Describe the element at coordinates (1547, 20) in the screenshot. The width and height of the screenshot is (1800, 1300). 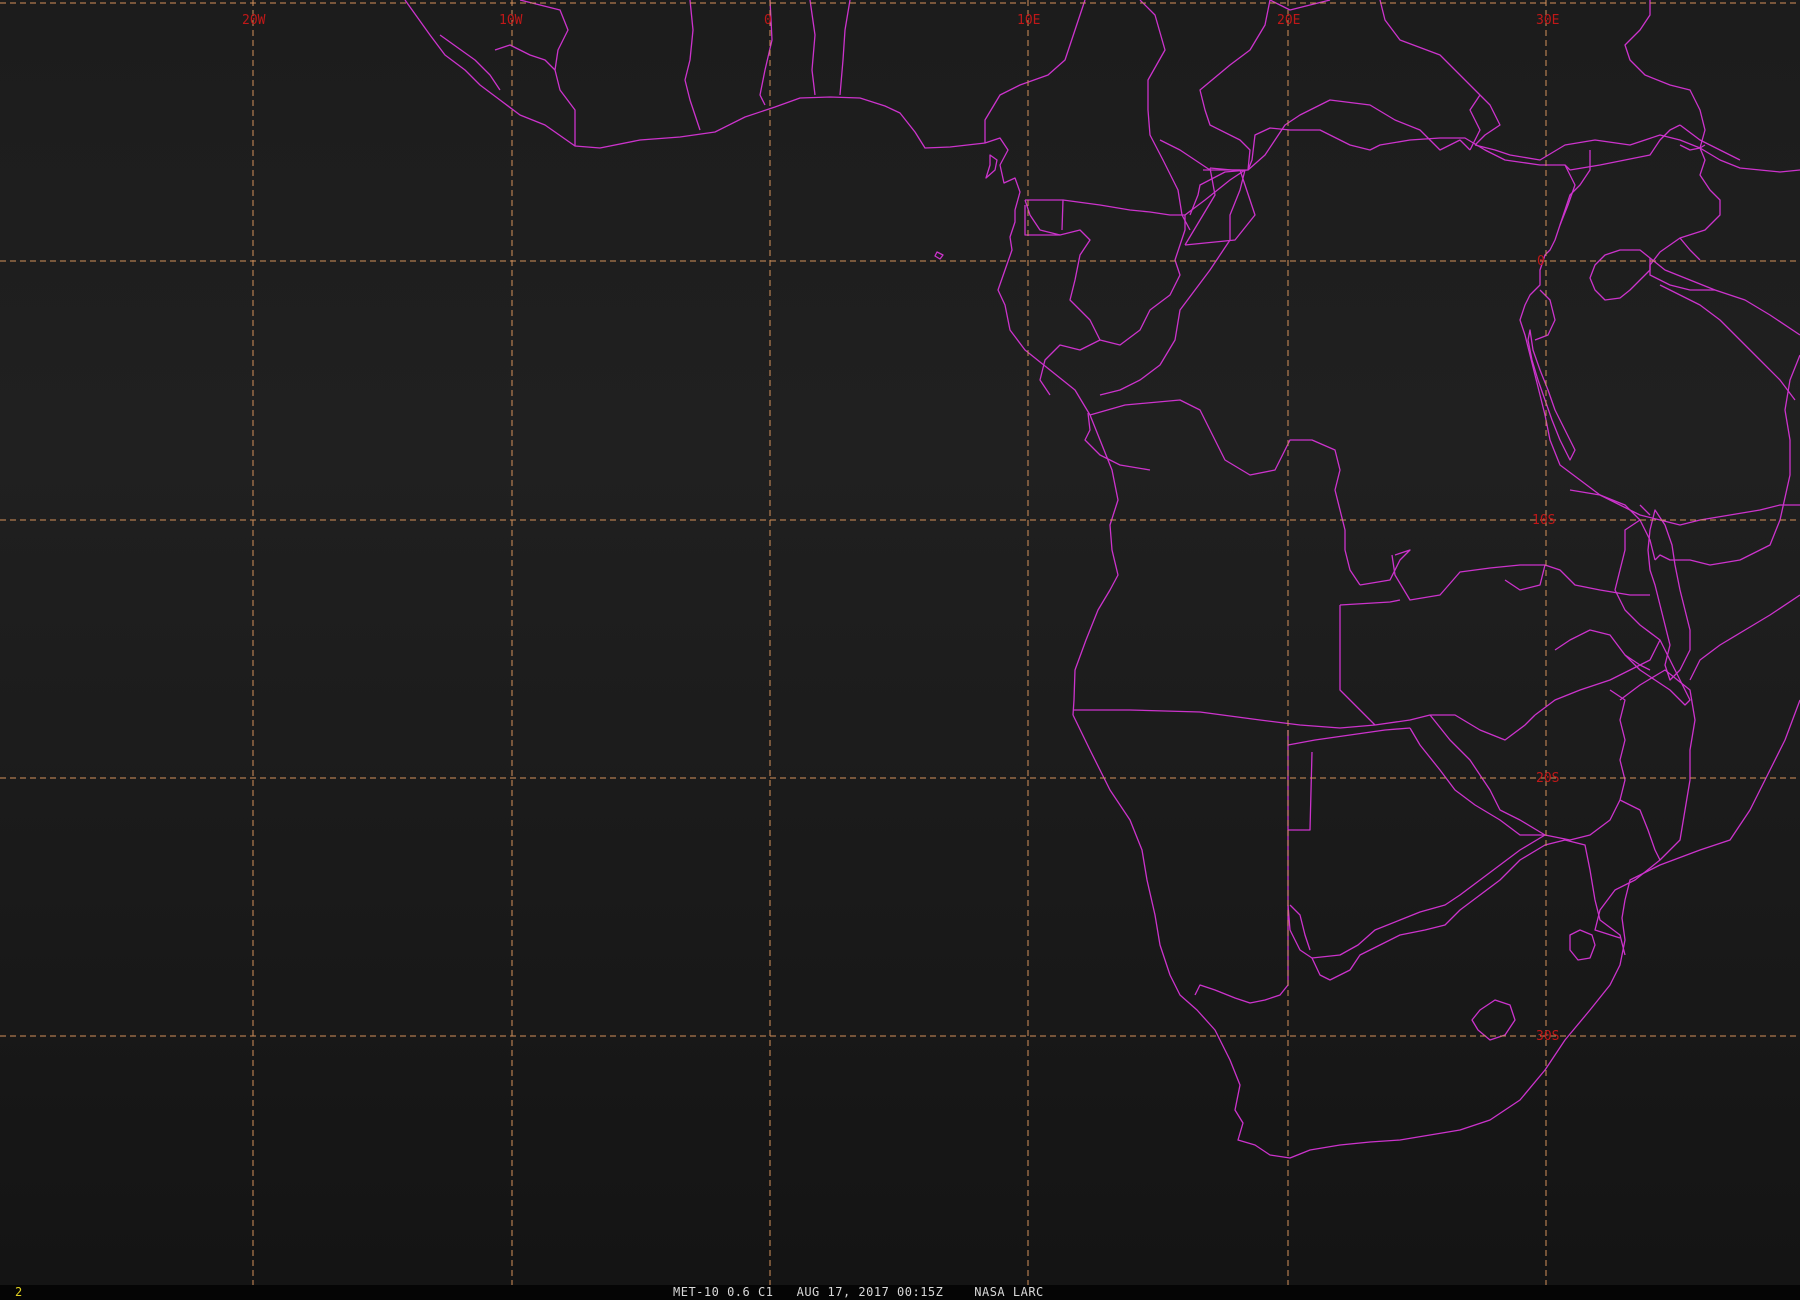
I see `longitude-label-30e: 30E` at that location.